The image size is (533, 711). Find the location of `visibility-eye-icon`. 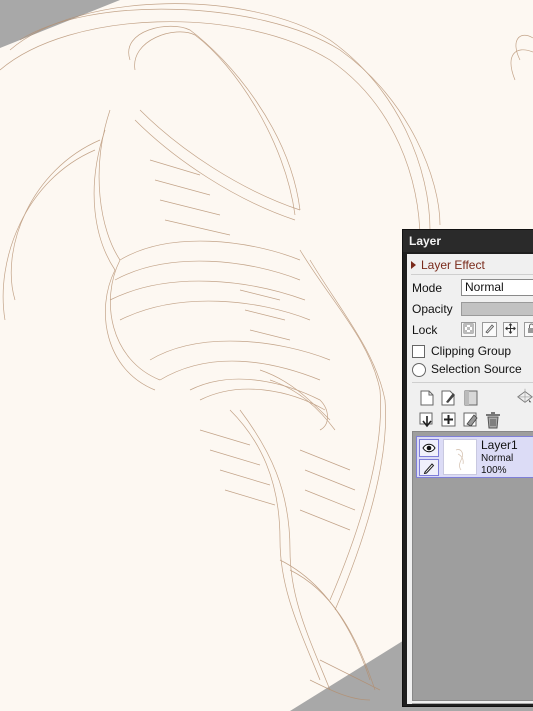

visibility-eye-icon is located at coordinates (429, 448).